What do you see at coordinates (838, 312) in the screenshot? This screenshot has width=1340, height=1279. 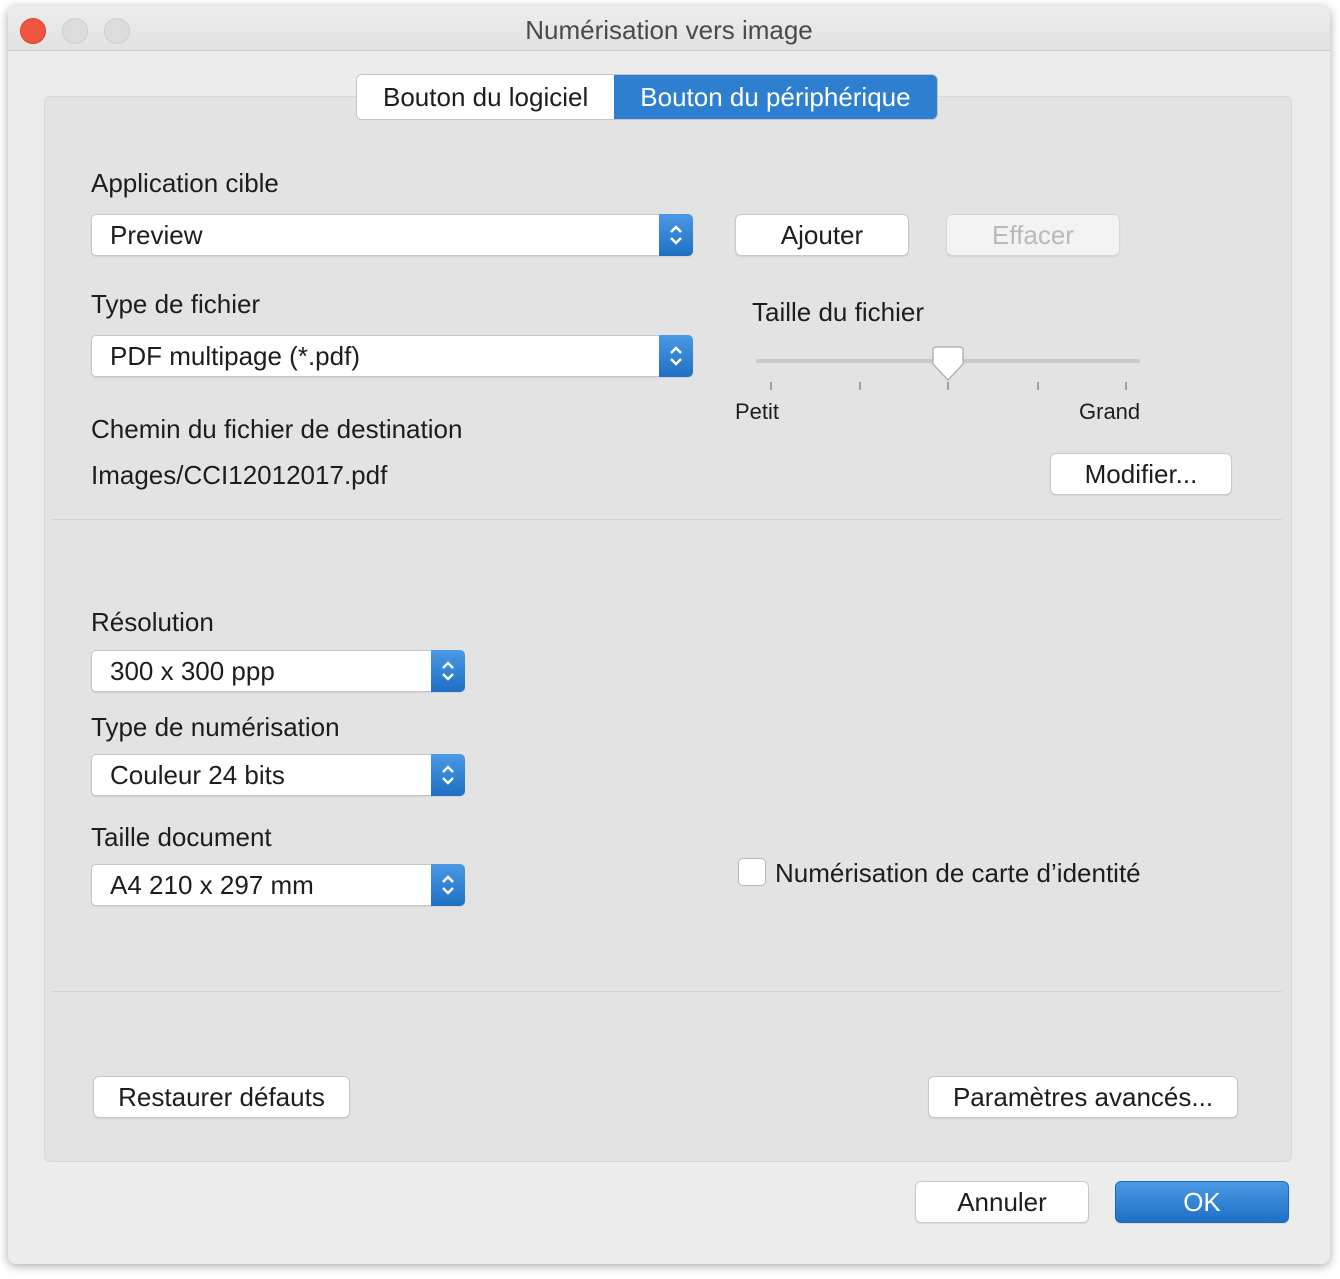 I see `file-size-label: Taille du fichier` at bounding box center [838, 312].